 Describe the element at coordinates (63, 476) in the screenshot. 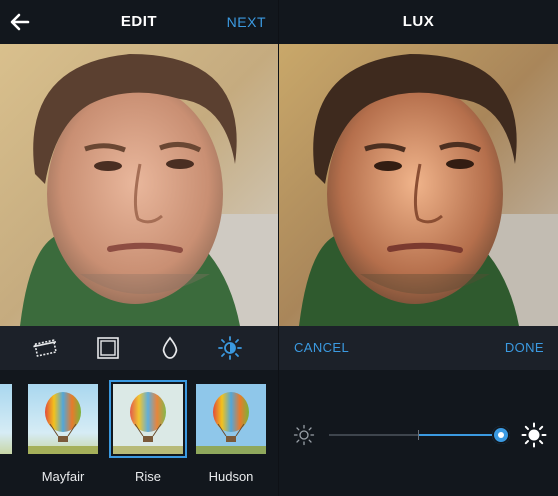

I see `filter-label-mayfair: Mayfair` at that location.